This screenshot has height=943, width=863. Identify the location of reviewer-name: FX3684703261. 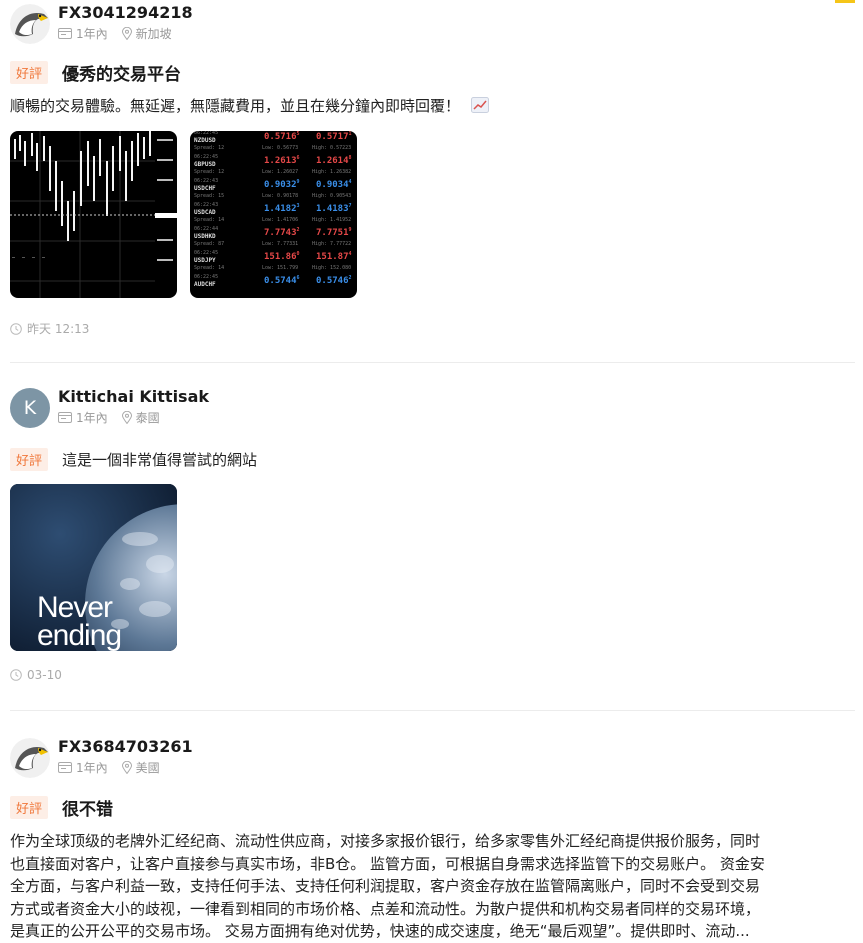
(125, 746).